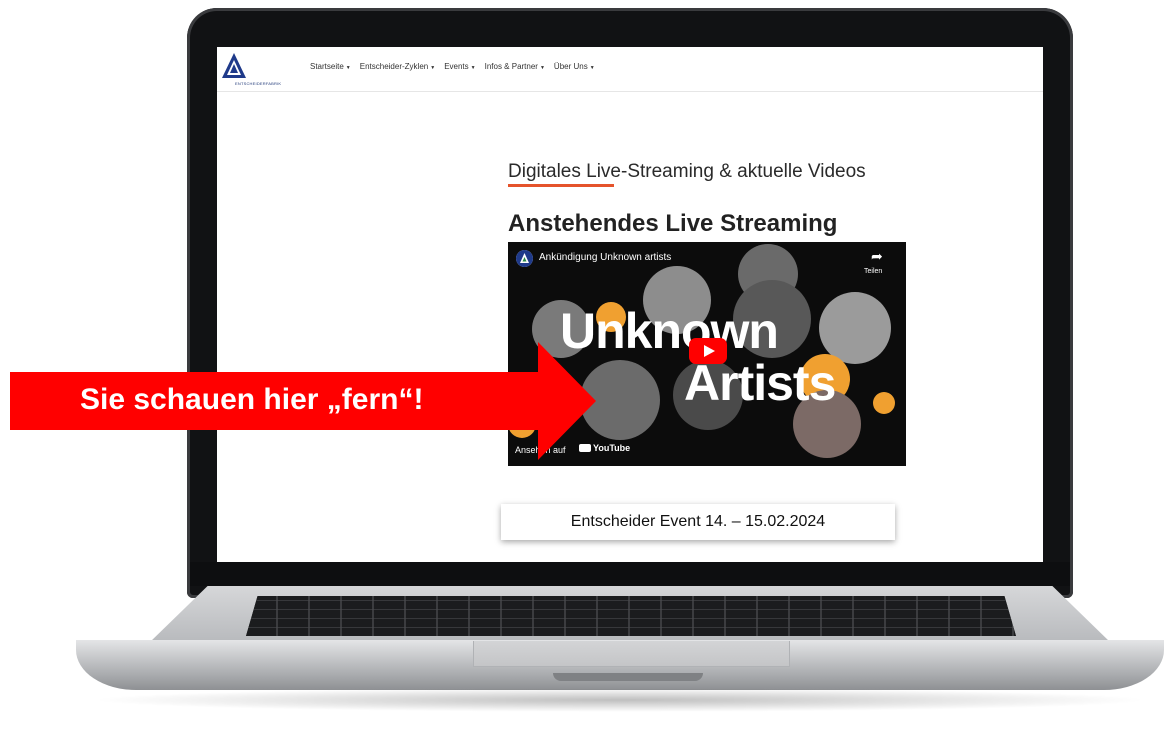 The width and height of the screenshot is (1164, 742). I want to click on logo-wordmark: ENTSCHEIDERFABRIK, so click(258, 83).